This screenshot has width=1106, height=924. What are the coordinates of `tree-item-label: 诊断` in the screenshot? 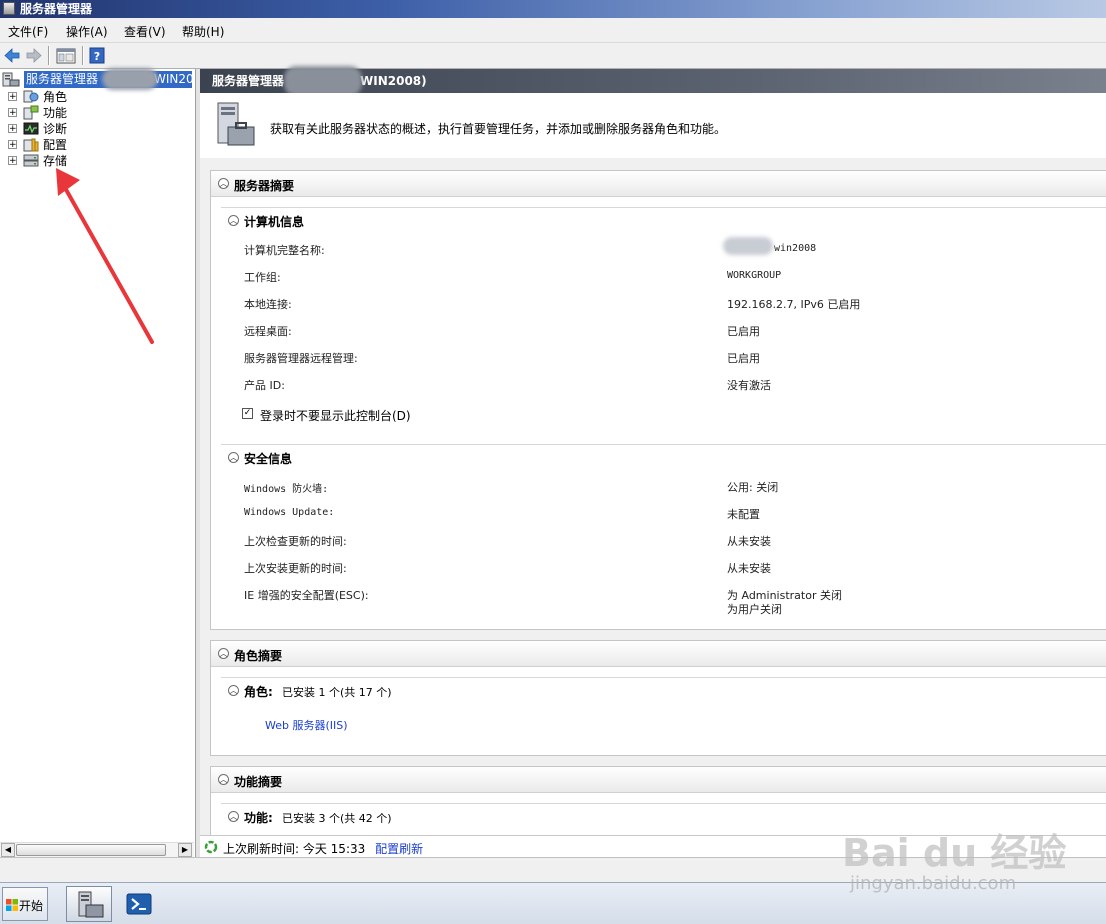 It's located at (55, 129).